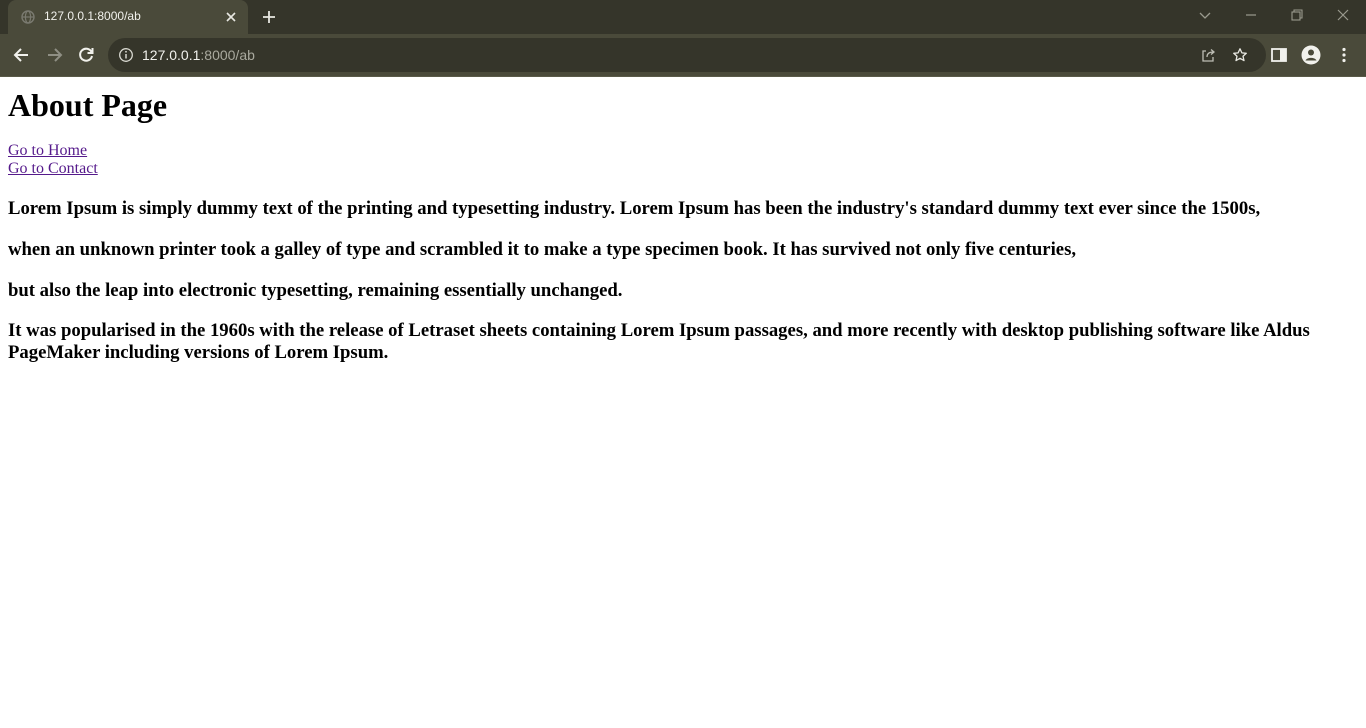 The height and width of the screenshot is (728, 1366). What do you see at coordinates (269, 17) in the screenshot?
I see `plus-icon` at bounding box center [269, 17].